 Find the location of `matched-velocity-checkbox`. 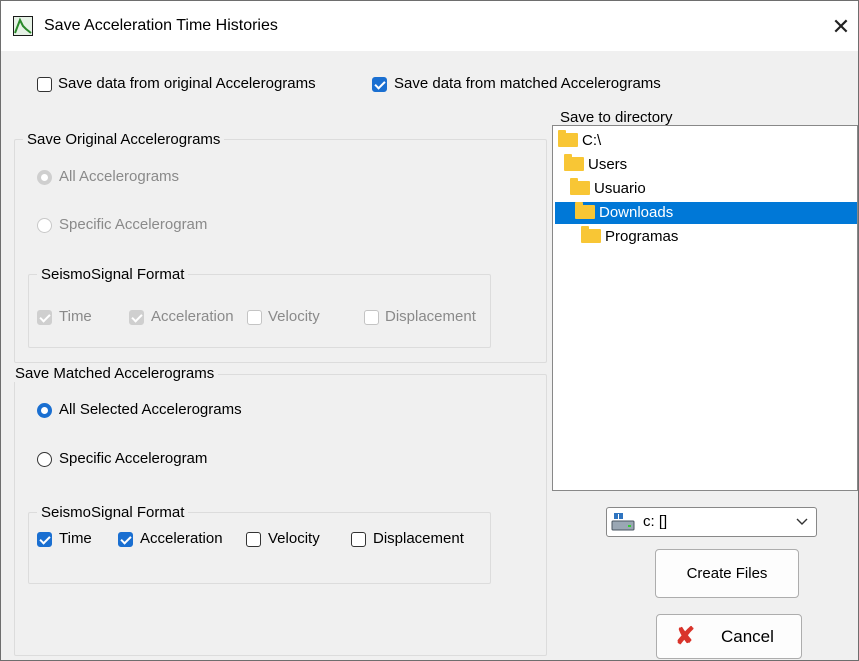

matched-velocity-checkbox is located at coordinates (253, 539).